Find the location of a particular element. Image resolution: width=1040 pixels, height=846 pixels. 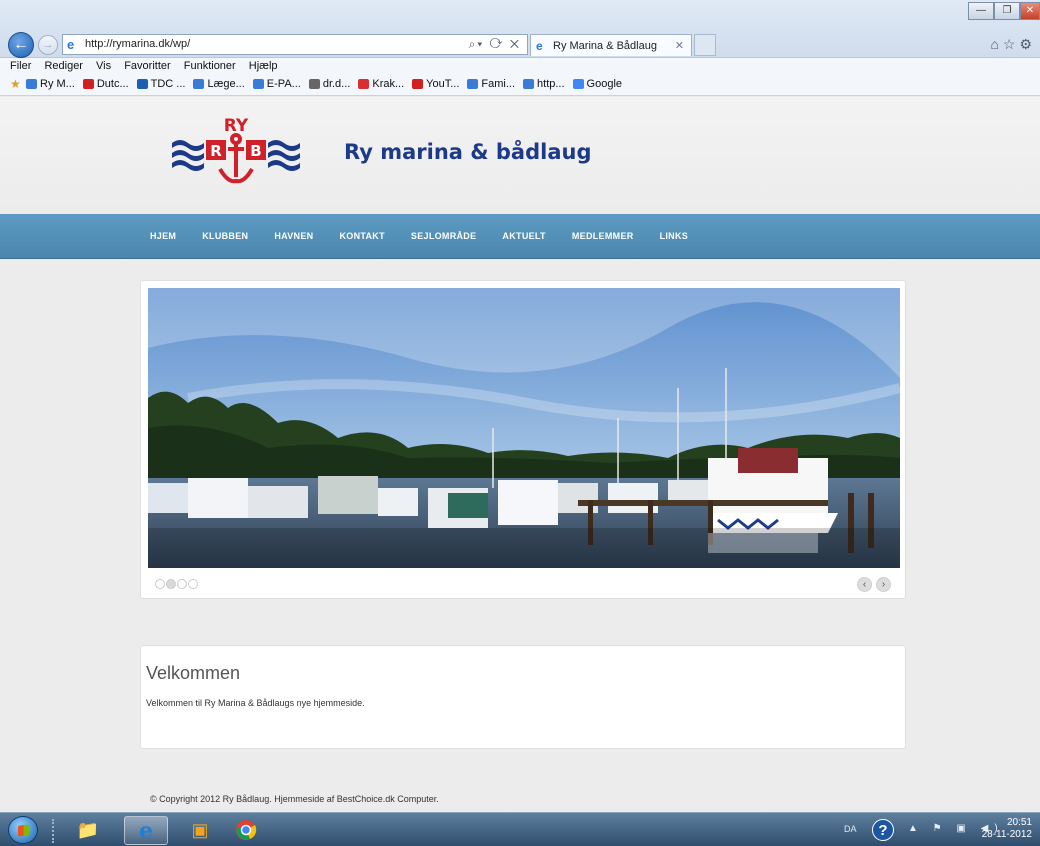

favorite-item: Google is located at coordinates (597, 84).